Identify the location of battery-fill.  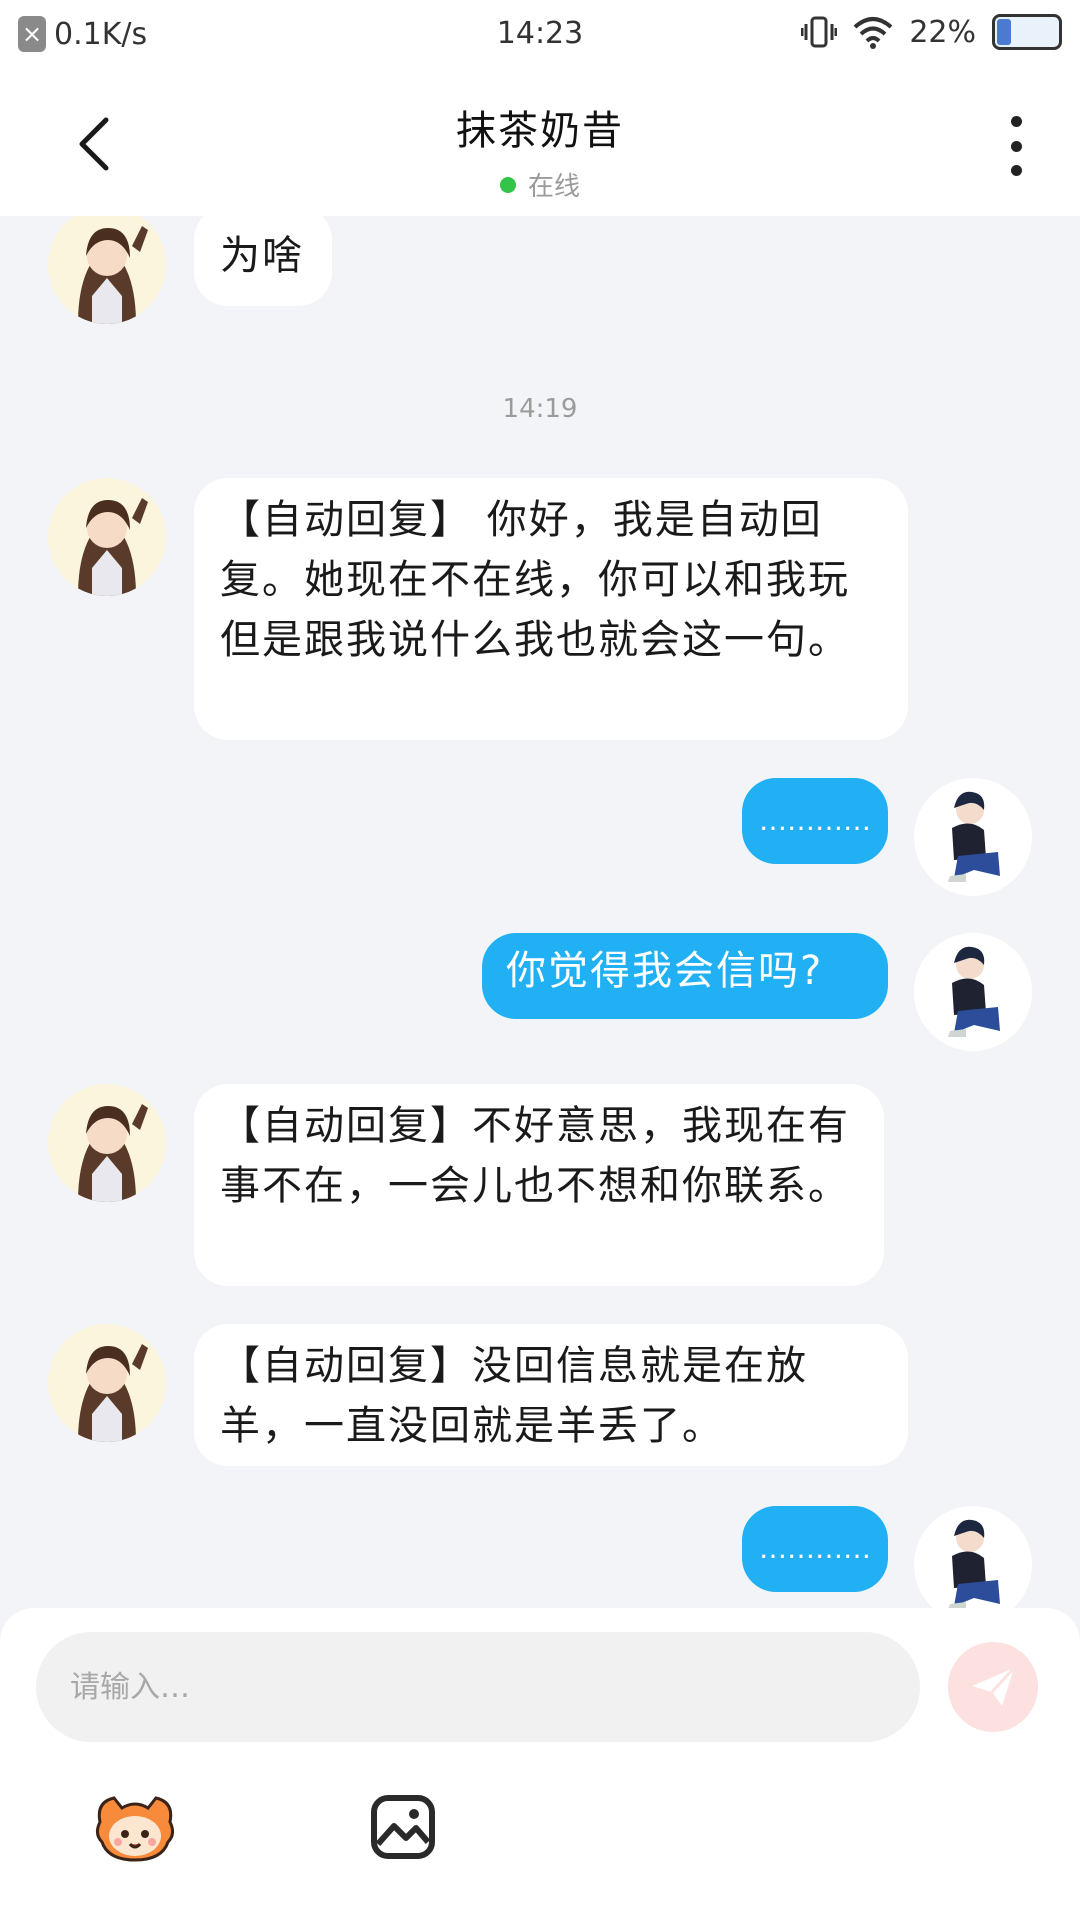
(1004, 32).